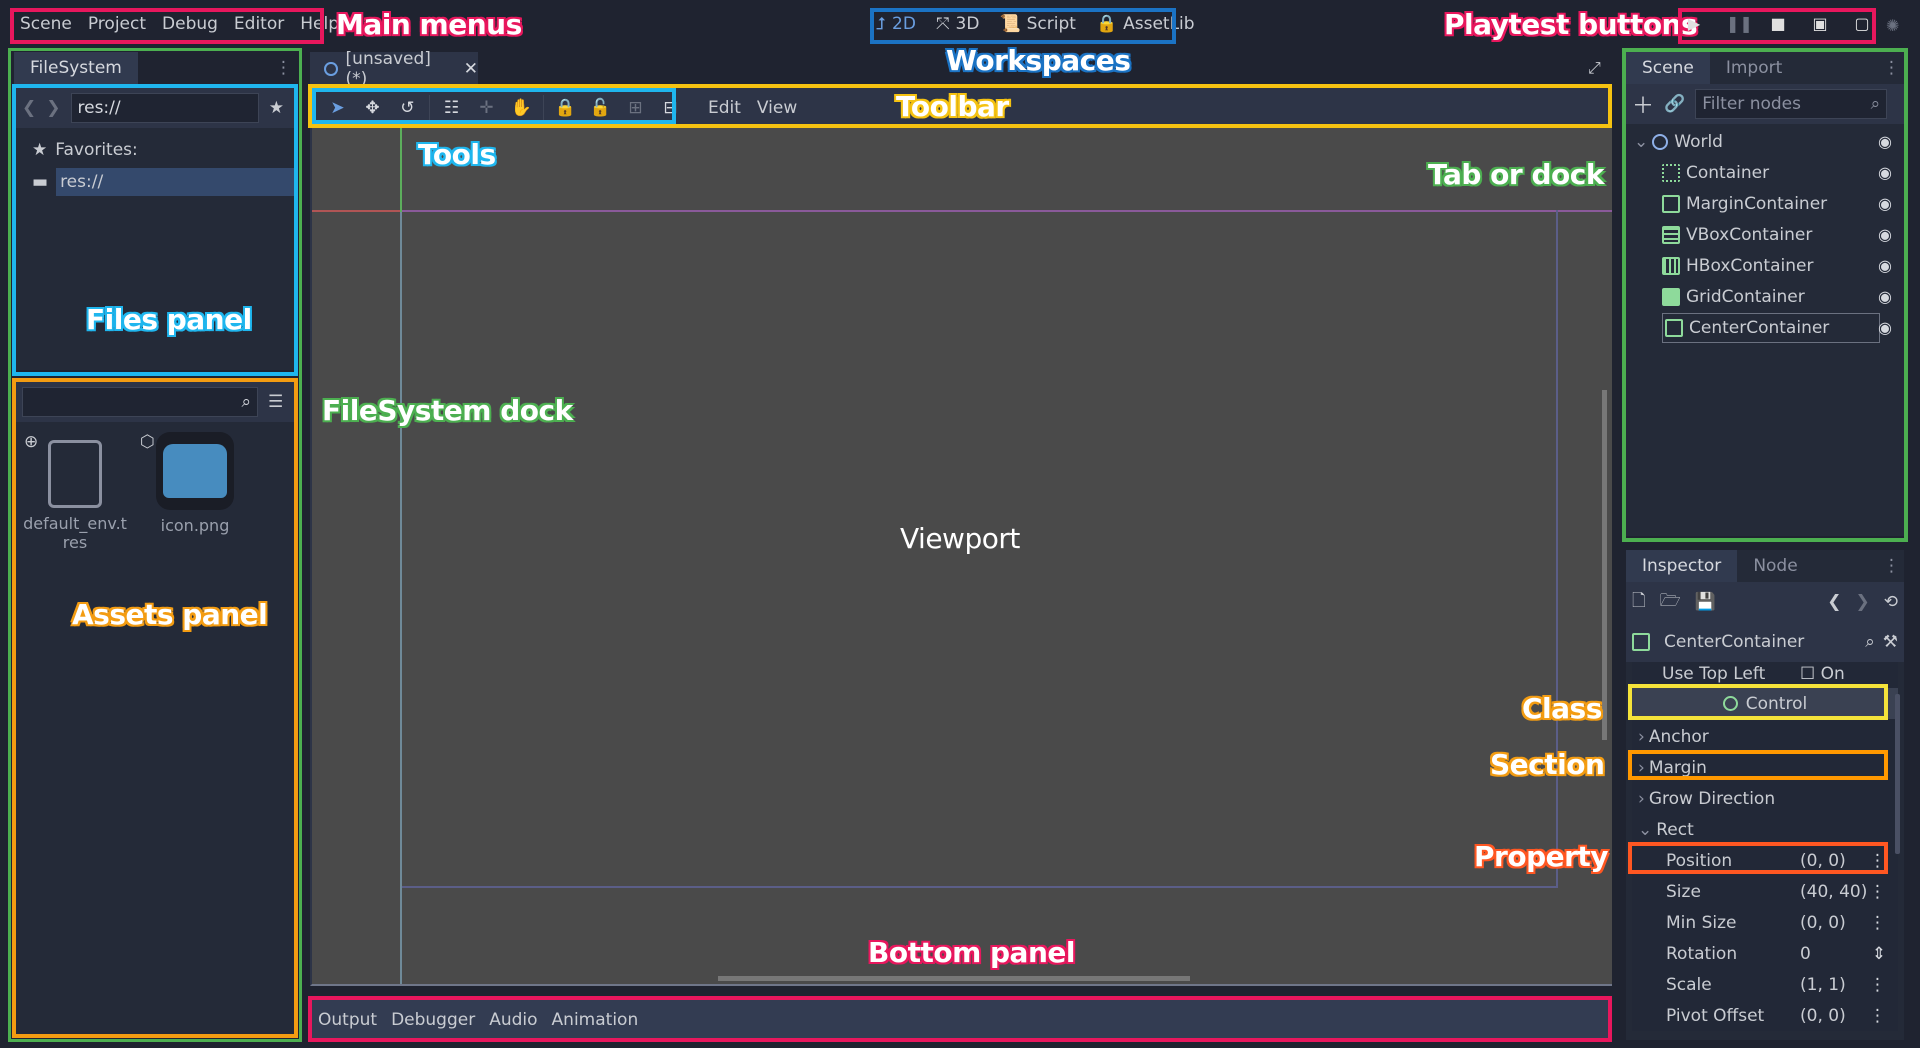  I want to click on tree-node-world: ⌄ World ◉, so click(1765, 141).